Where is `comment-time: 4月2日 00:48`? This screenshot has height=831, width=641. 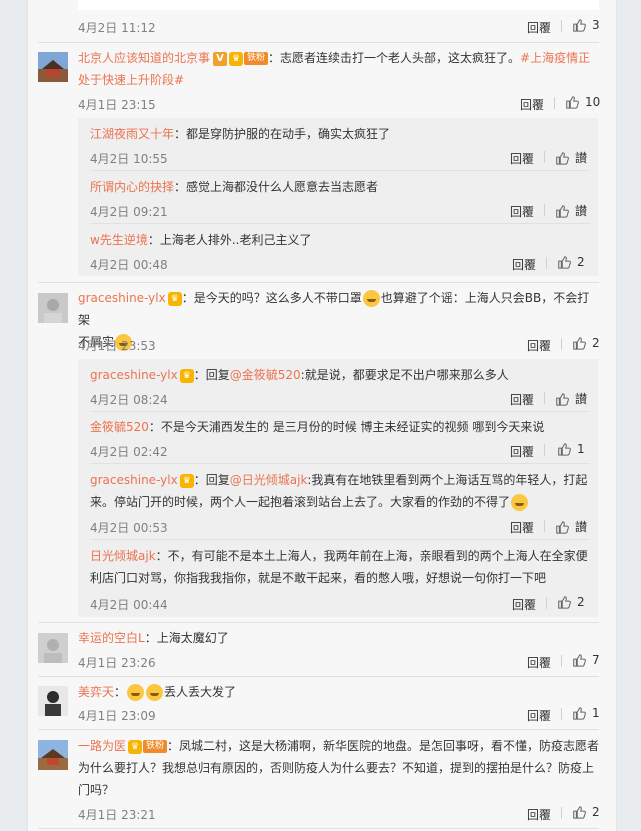 comment-time: 4月2日 00:48 is located at coordinates (129, 265).